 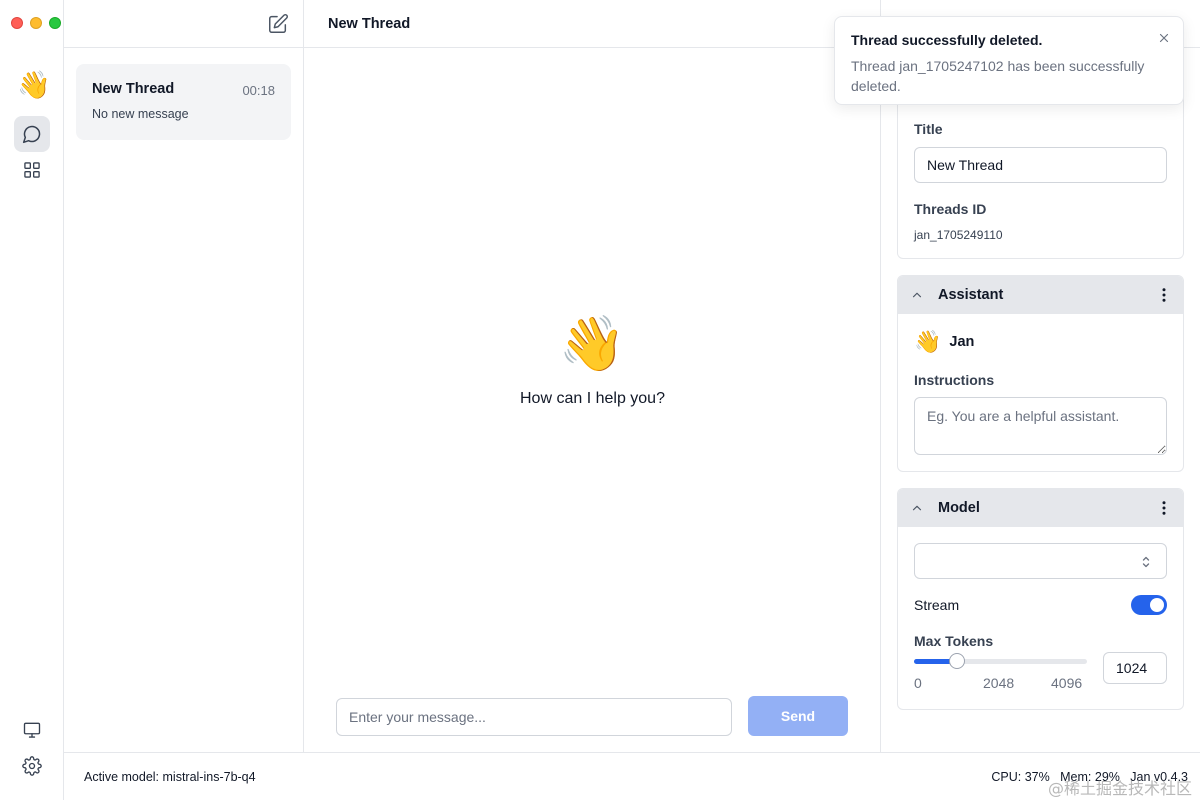 I want to click on minimize-window-button, so click(x=36, y=23).